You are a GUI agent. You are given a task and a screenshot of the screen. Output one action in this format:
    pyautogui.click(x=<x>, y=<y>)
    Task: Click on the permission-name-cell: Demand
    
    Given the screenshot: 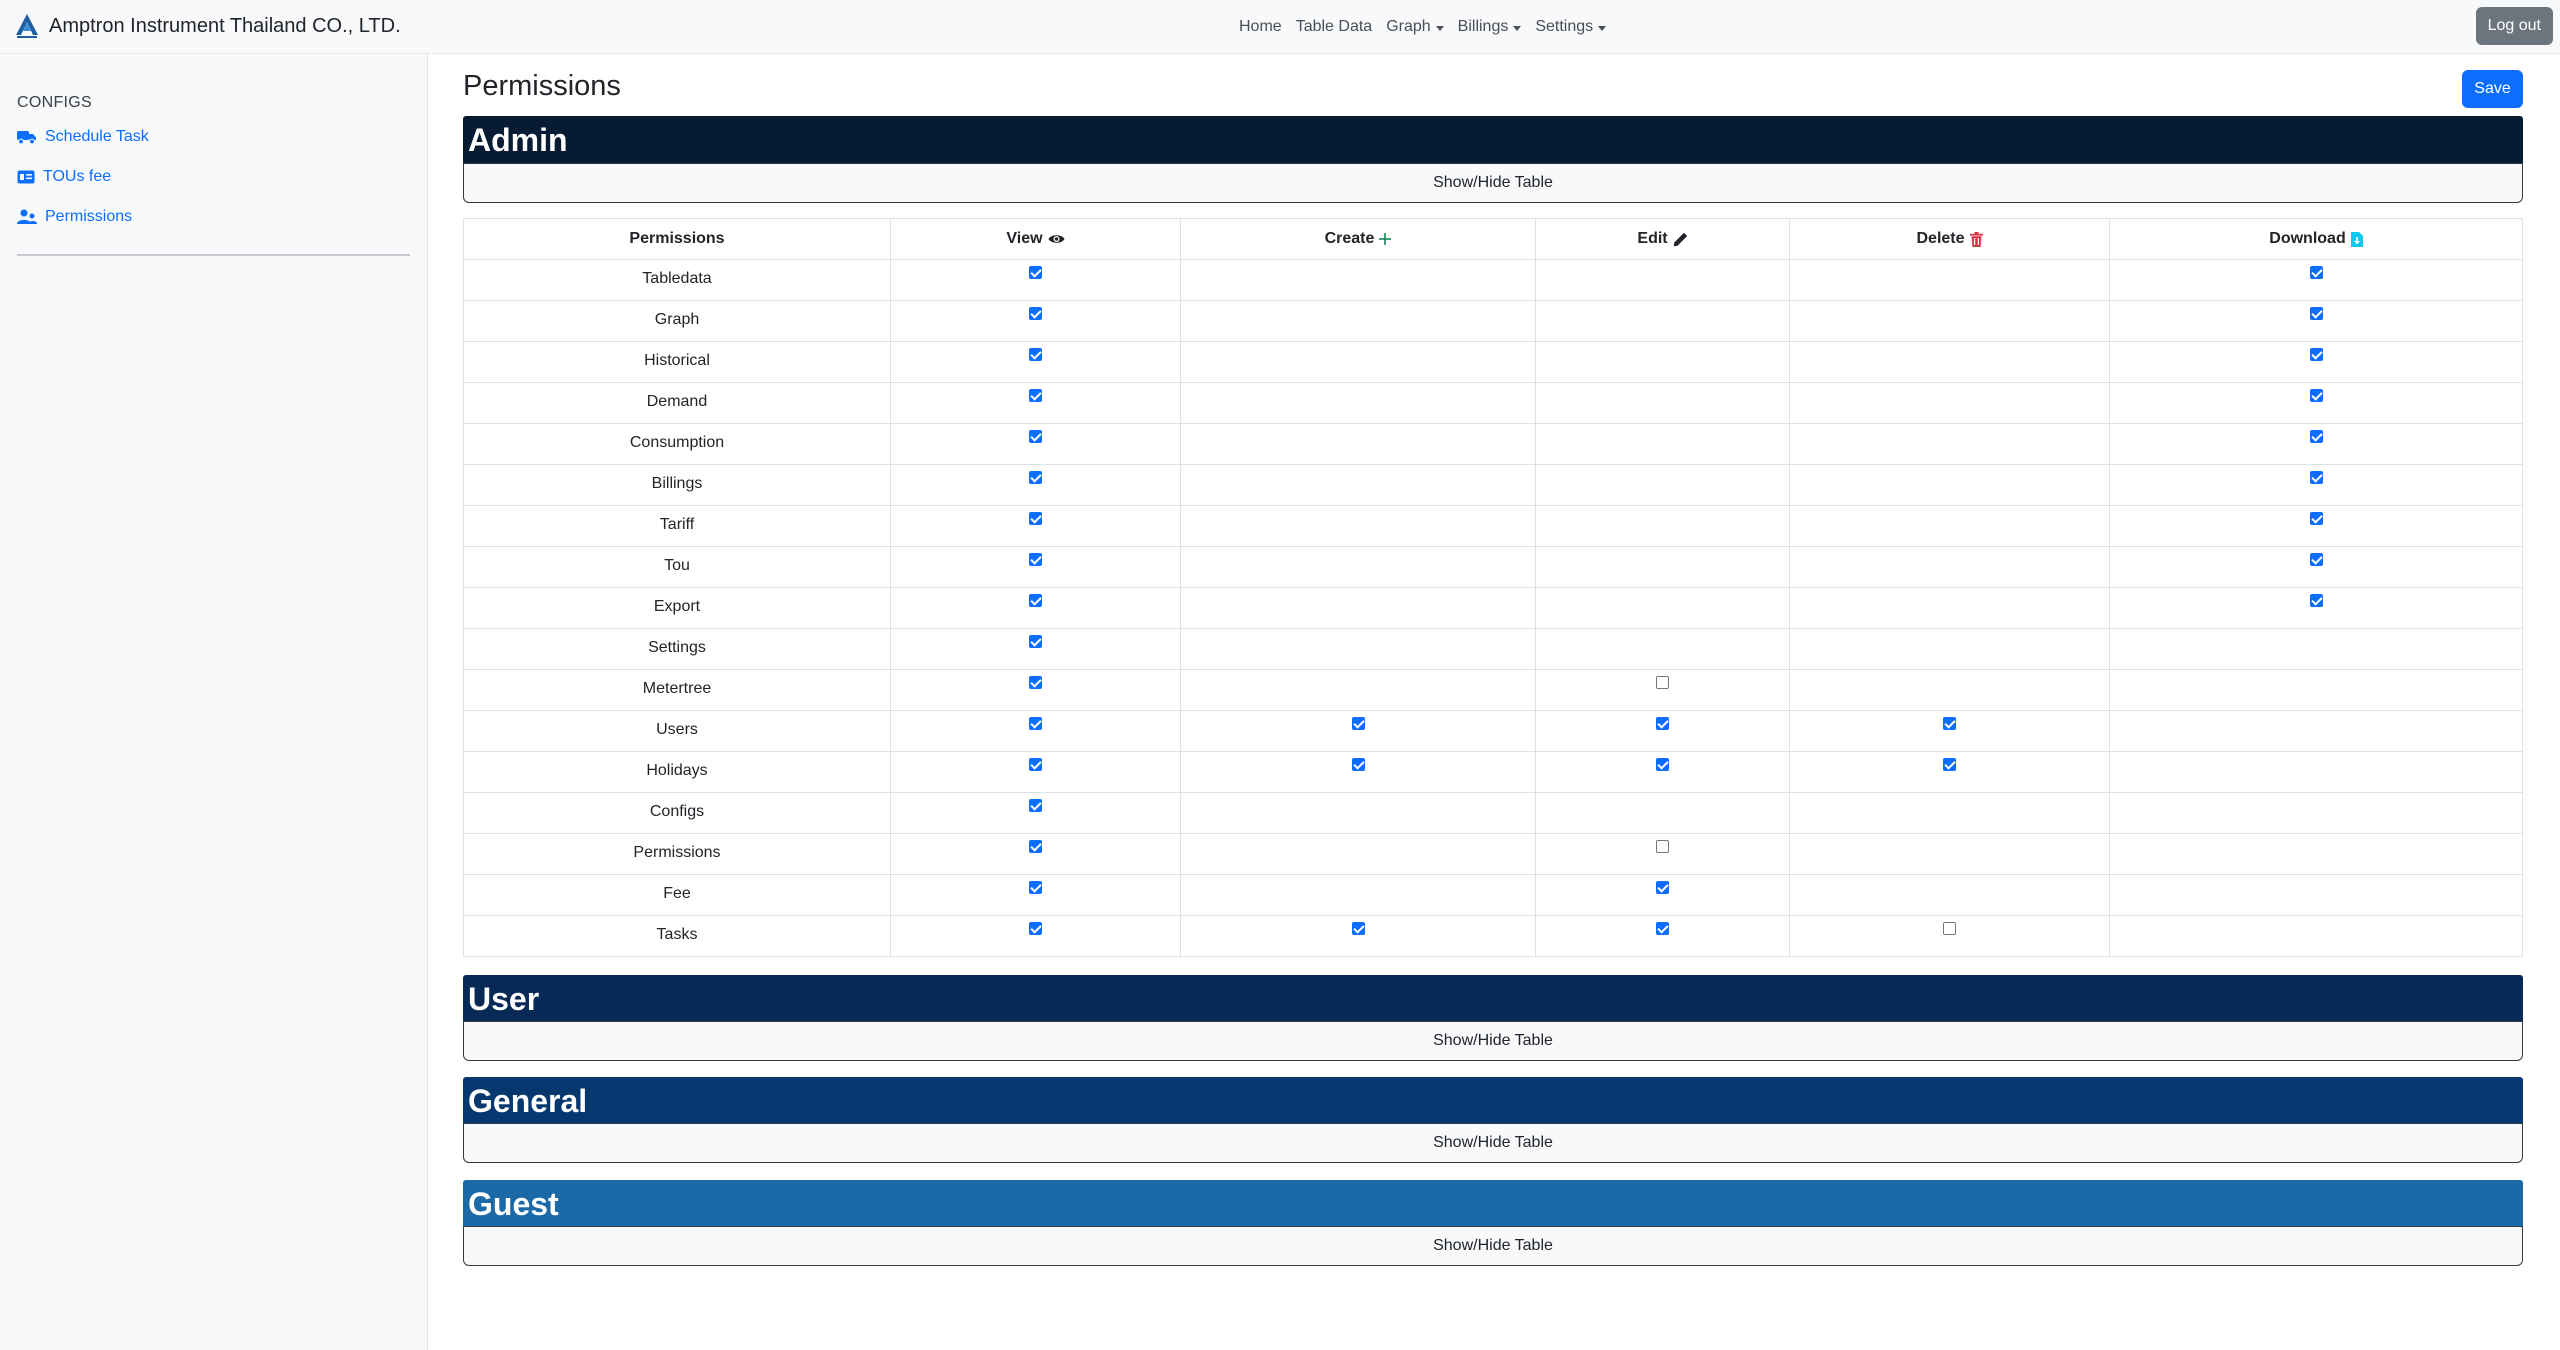 What is the action you would take?
    pyautogui.click(x=677, y=403)
    